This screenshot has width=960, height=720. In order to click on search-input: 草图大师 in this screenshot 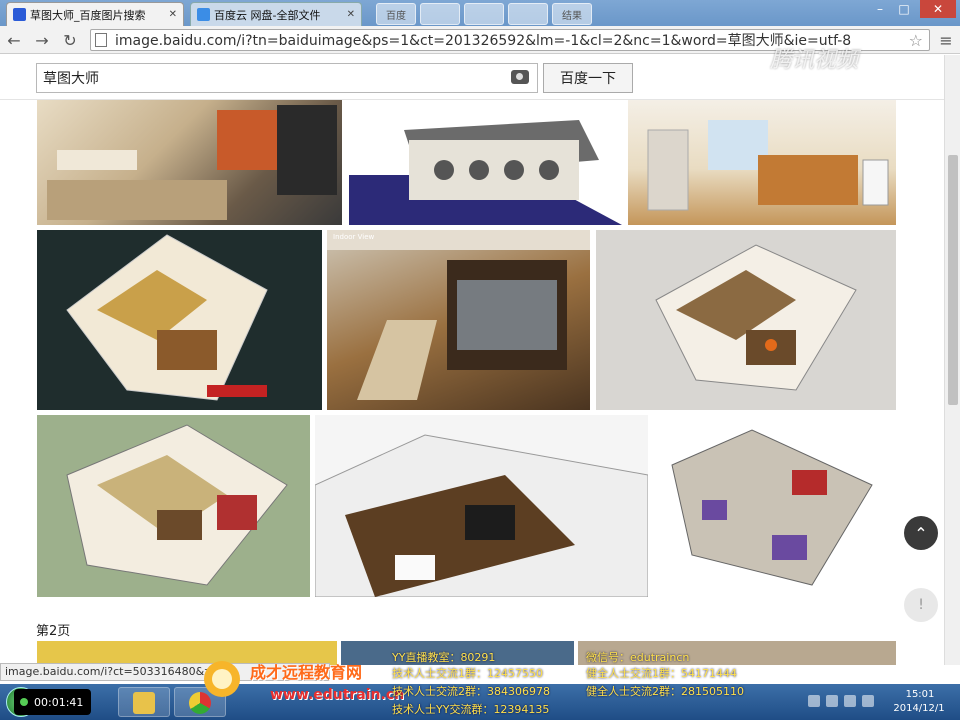, I will do `click(287, 78)`.